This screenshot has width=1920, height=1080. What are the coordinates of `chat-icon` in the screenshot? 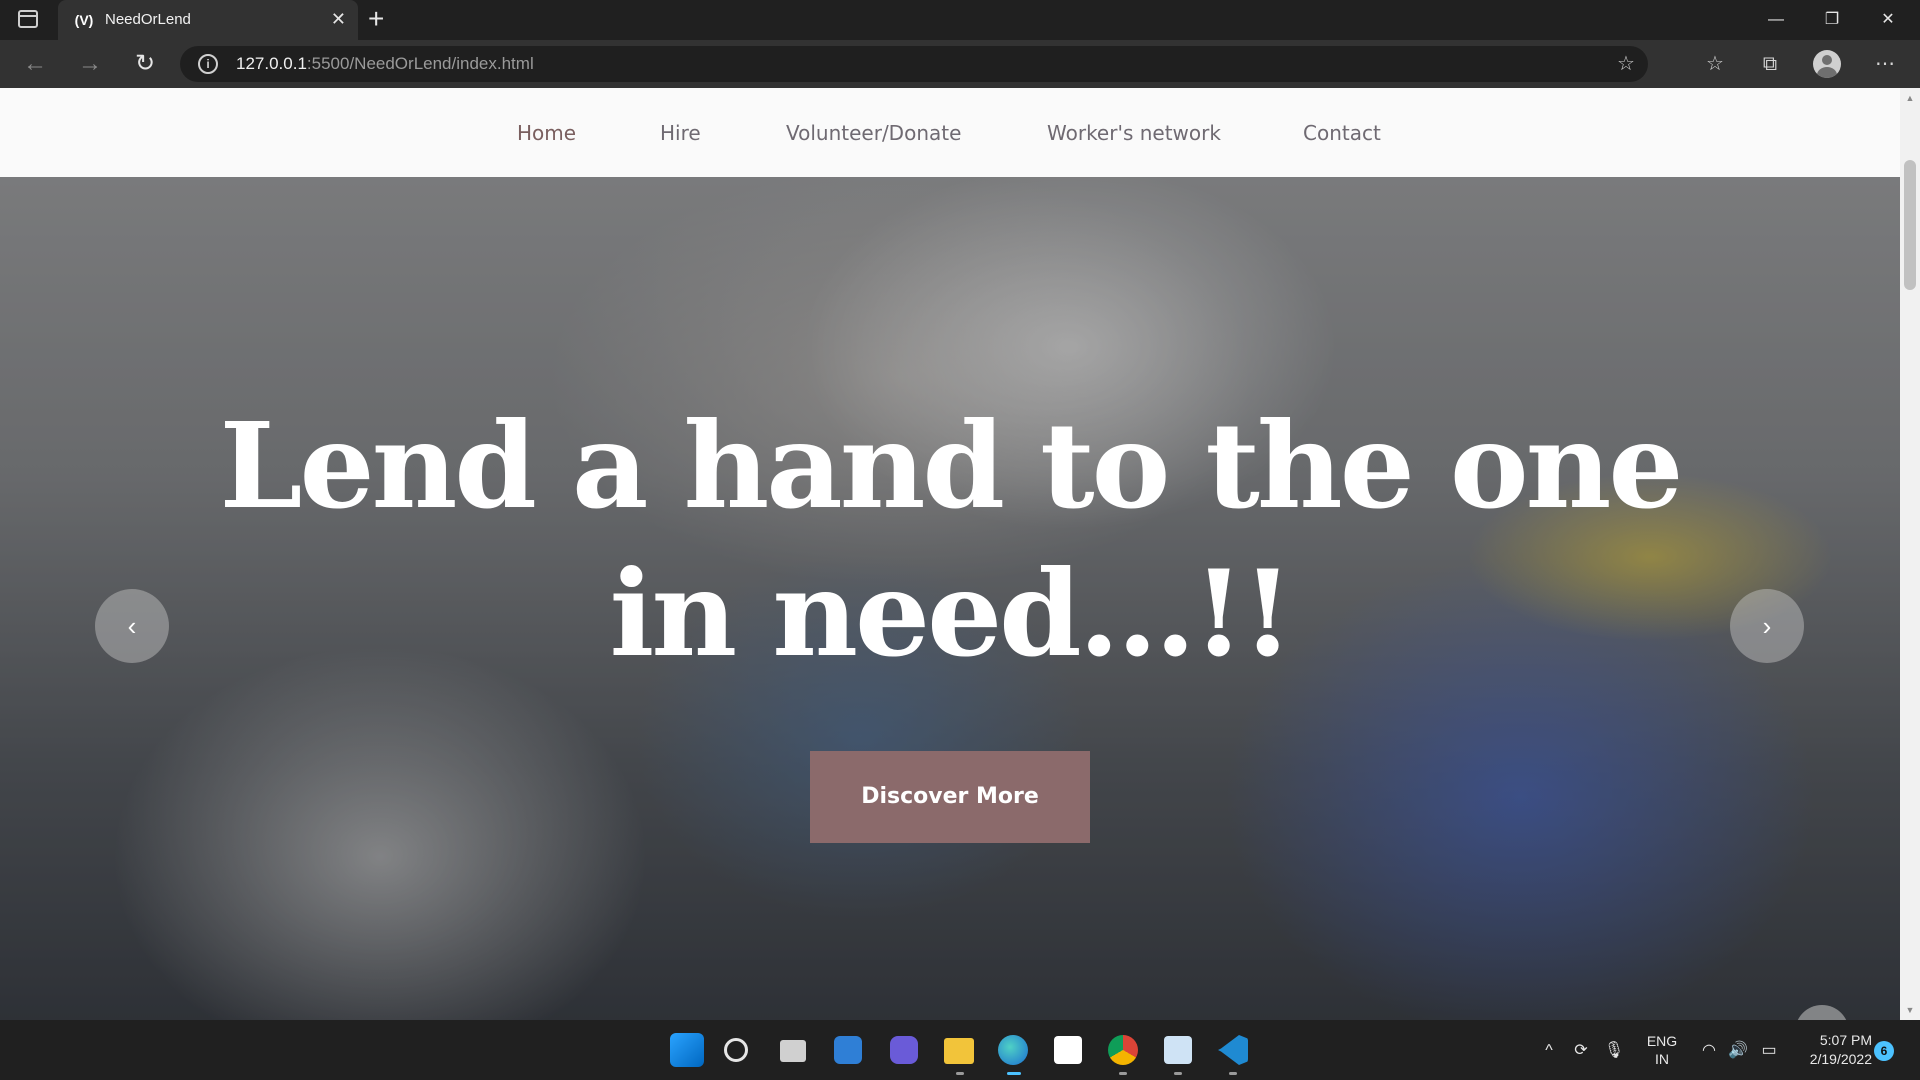 It's located at (904, 1050).